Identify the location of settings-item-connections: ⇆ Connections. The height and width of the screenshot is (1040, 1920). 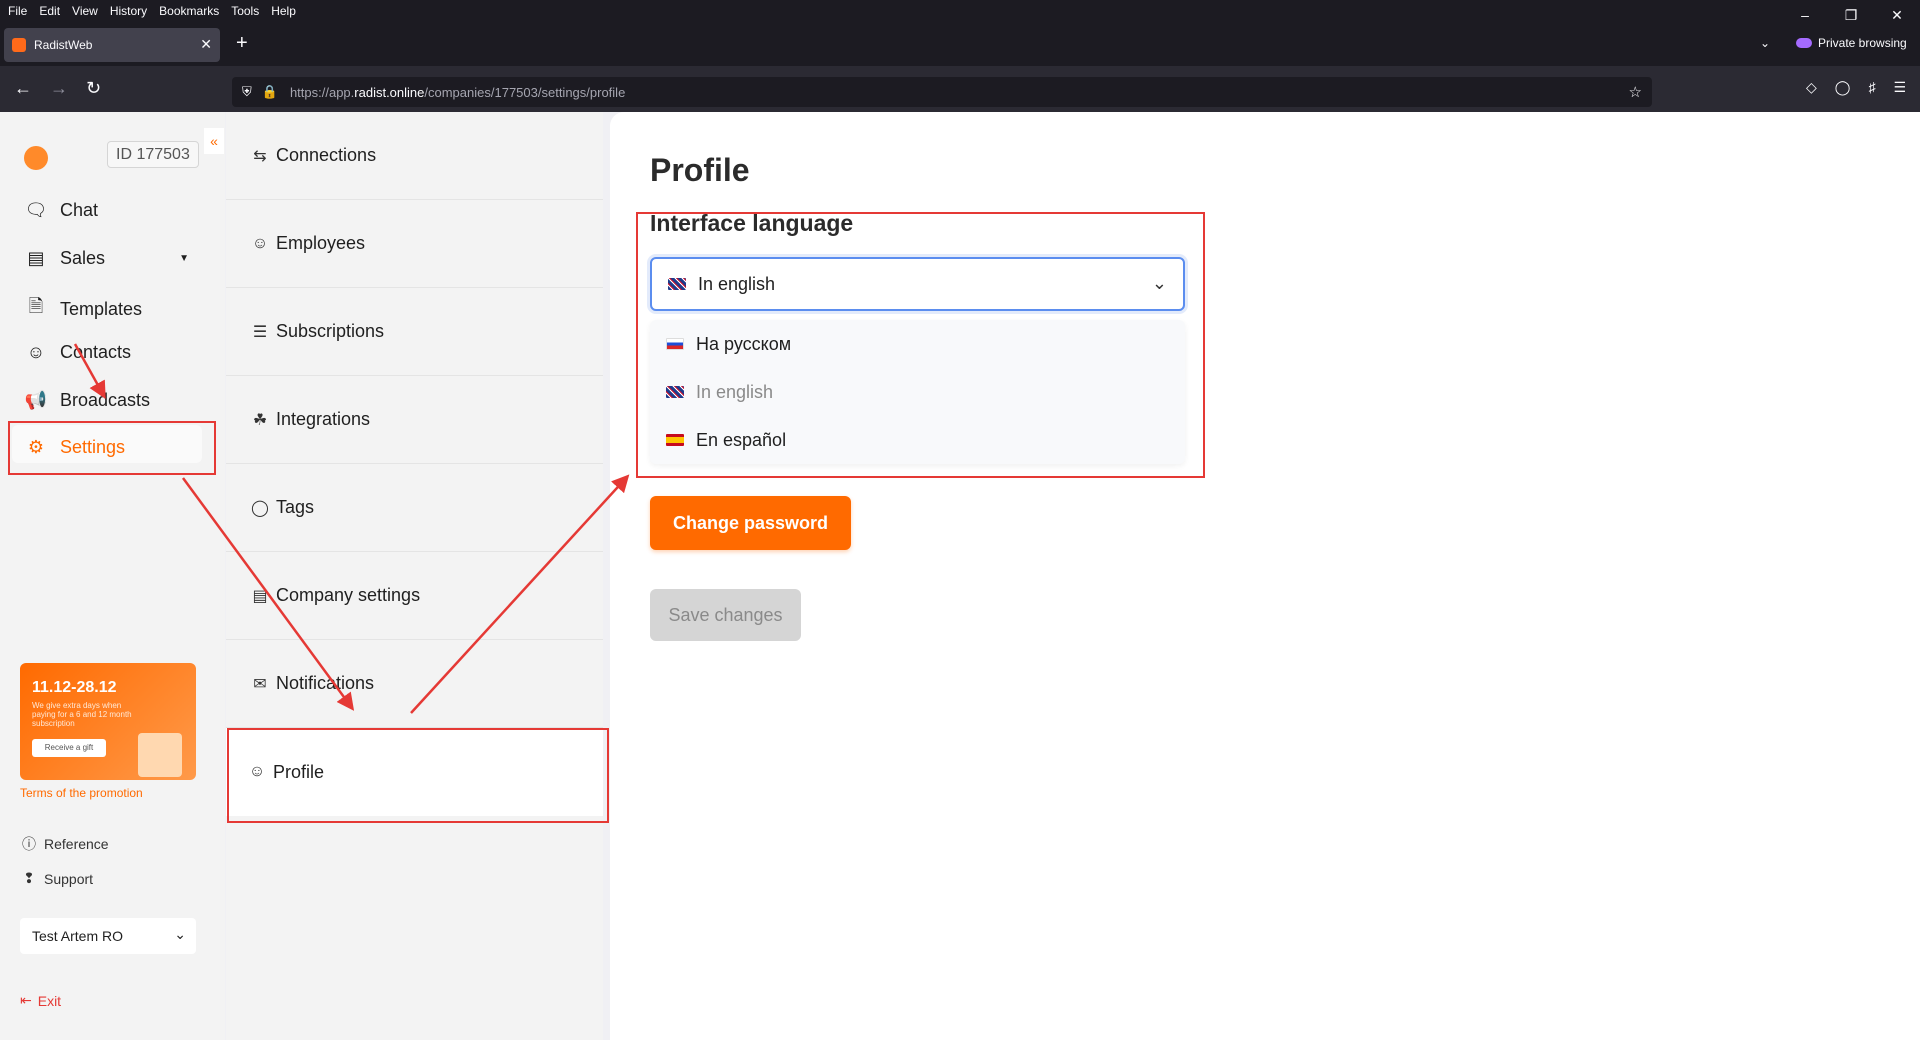
(414, 156).